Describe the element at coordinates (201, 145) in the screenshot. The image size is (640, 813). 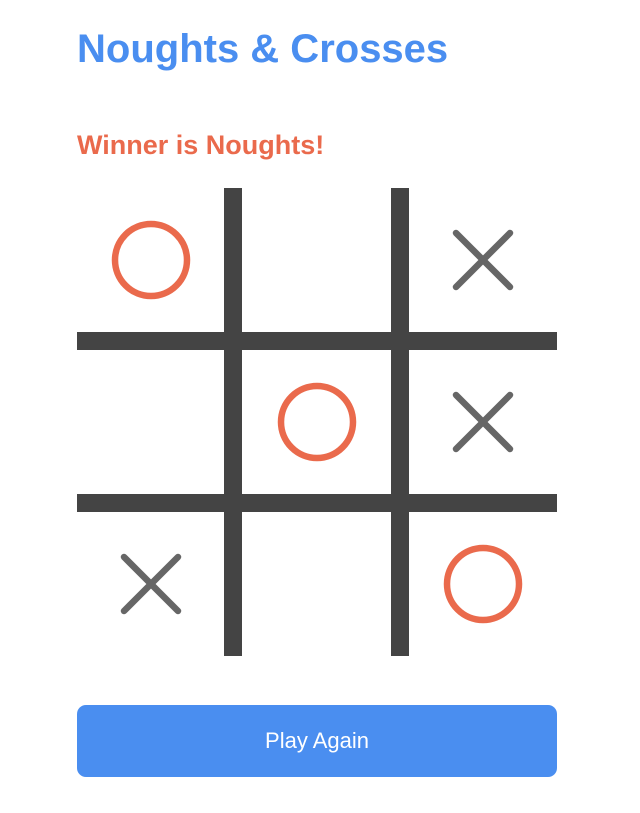
I see `winner-status: Winner is Noughts!` at that location.